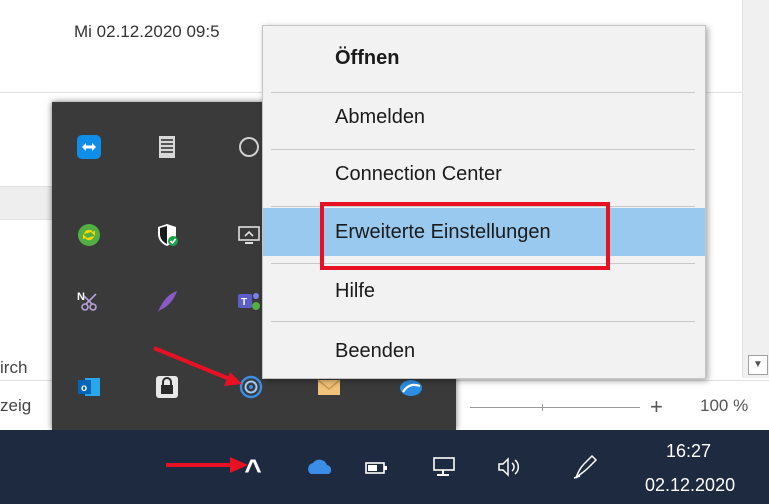 The image size is (769, 504). I want to click on circle-icon, so click(249, 147).